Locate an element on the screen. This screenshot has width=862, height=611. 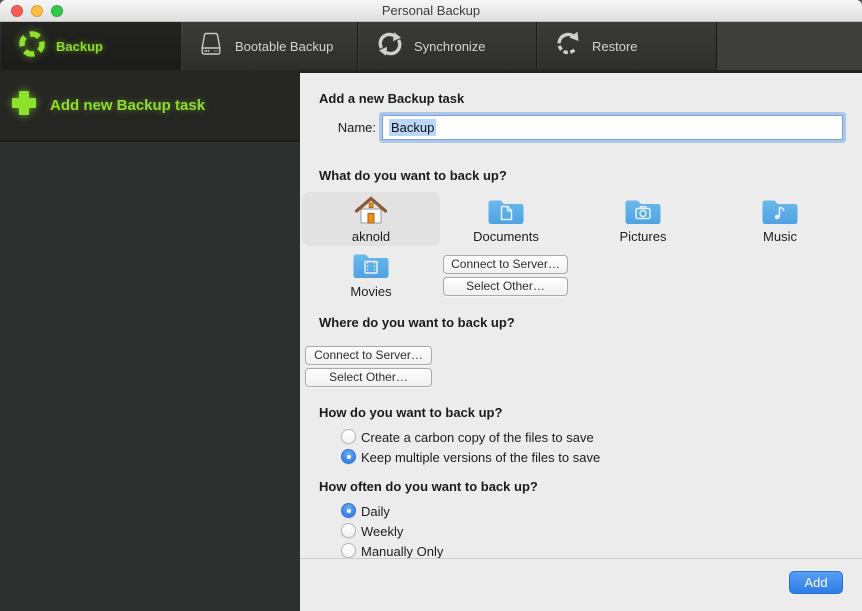
tab-synchronize: Synchronize is located at coordinates (447, 46).